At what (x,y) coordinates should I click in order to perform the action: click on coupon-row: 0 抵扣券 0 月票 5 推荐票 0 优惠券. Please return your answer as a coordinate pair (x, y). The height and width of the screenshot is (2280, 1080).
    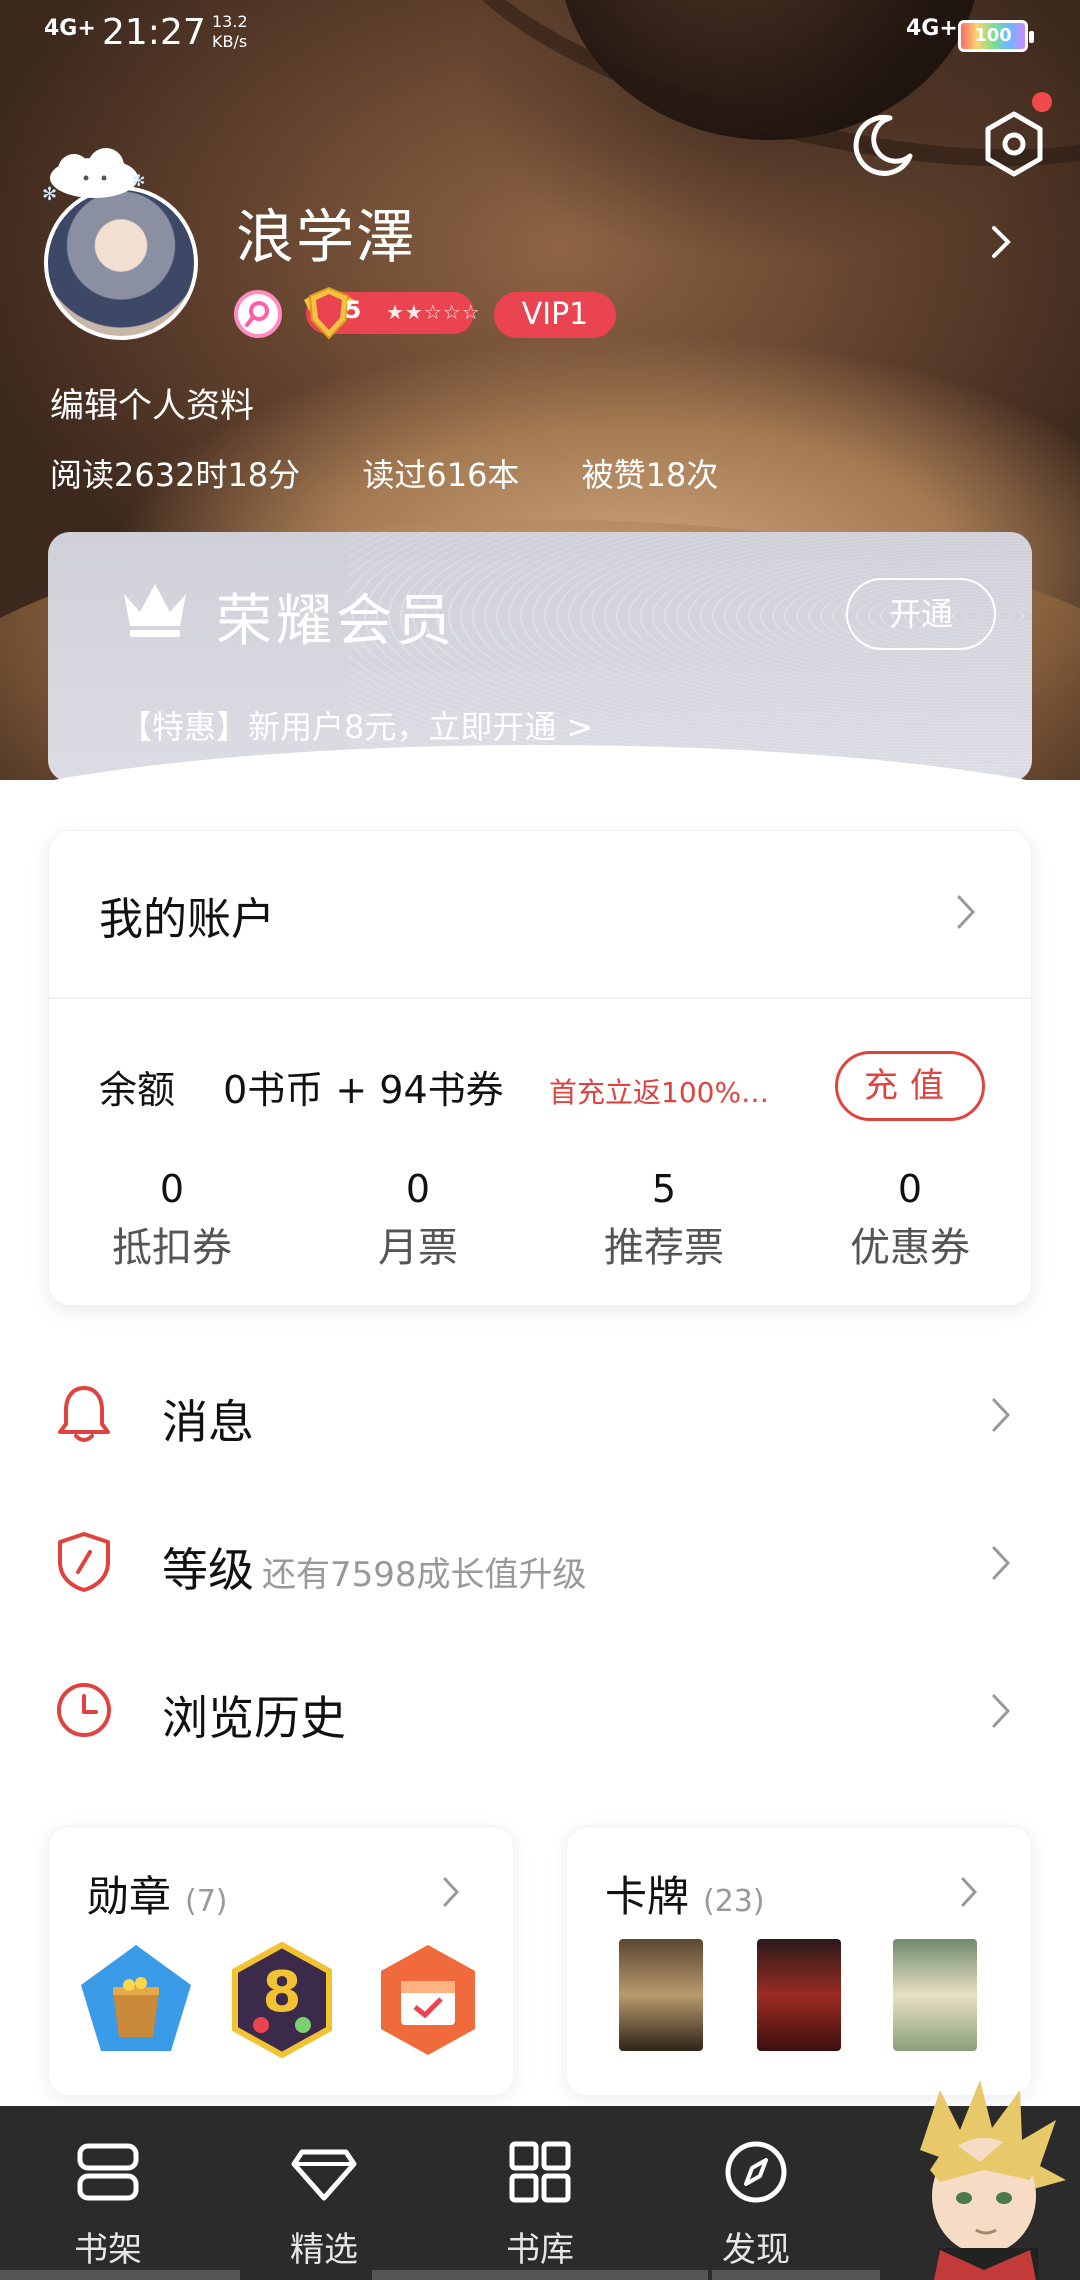
    Looking at the image, I should click on (541, 1222).